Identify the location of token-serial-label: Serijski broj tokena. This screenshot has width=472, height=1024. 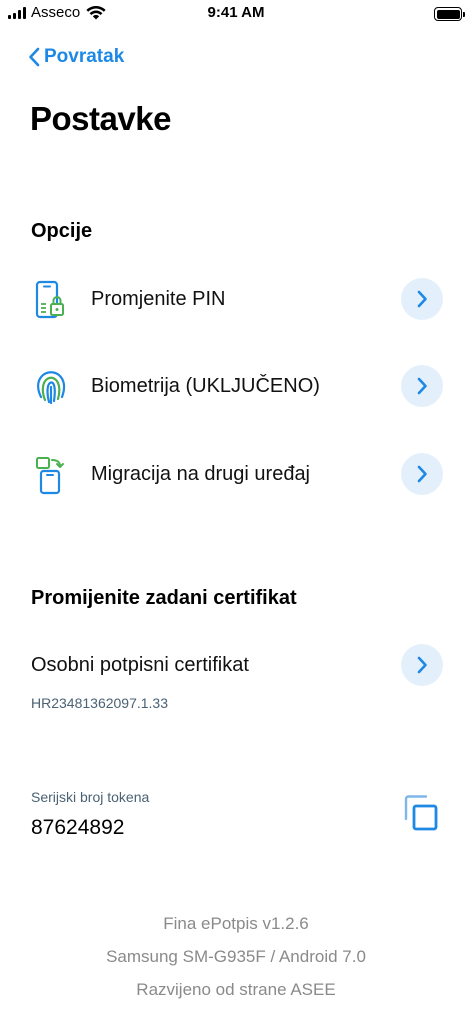
(90, 797).